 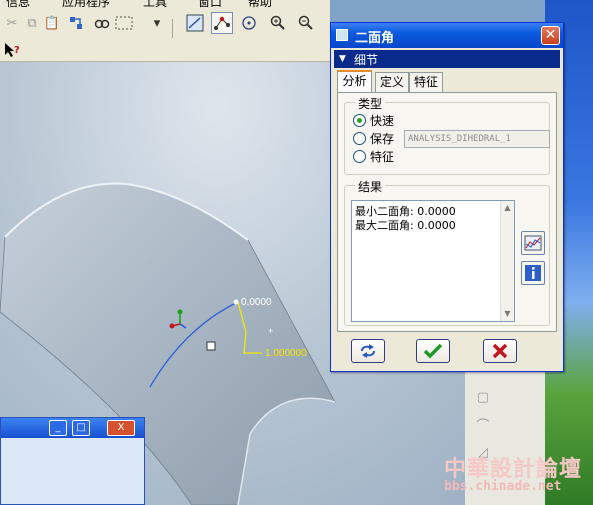 What do you see at coordinates (12, 50) in the screenshot?
I see `context-help-icon: ?` at bounding box center [12, 50].